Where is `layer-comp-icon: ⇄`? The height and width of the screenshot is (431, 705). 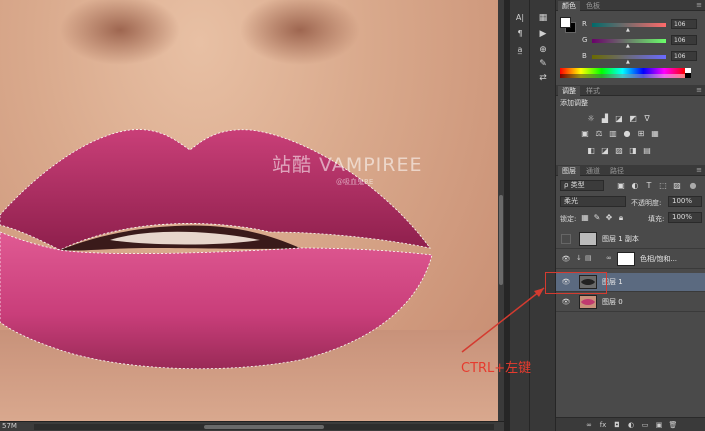
layer-comp-icon: ⇄ is located at coordinates (543, 78).